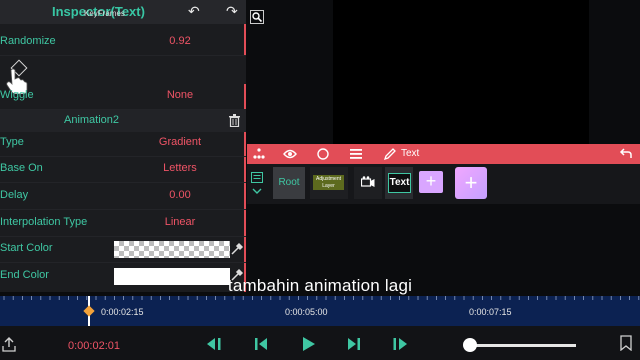 The width and height of the screenshot is (640, 360). Describe the element at coordinates (443, 154) in the screenshot. I see `timeline-toolbar` at that location.